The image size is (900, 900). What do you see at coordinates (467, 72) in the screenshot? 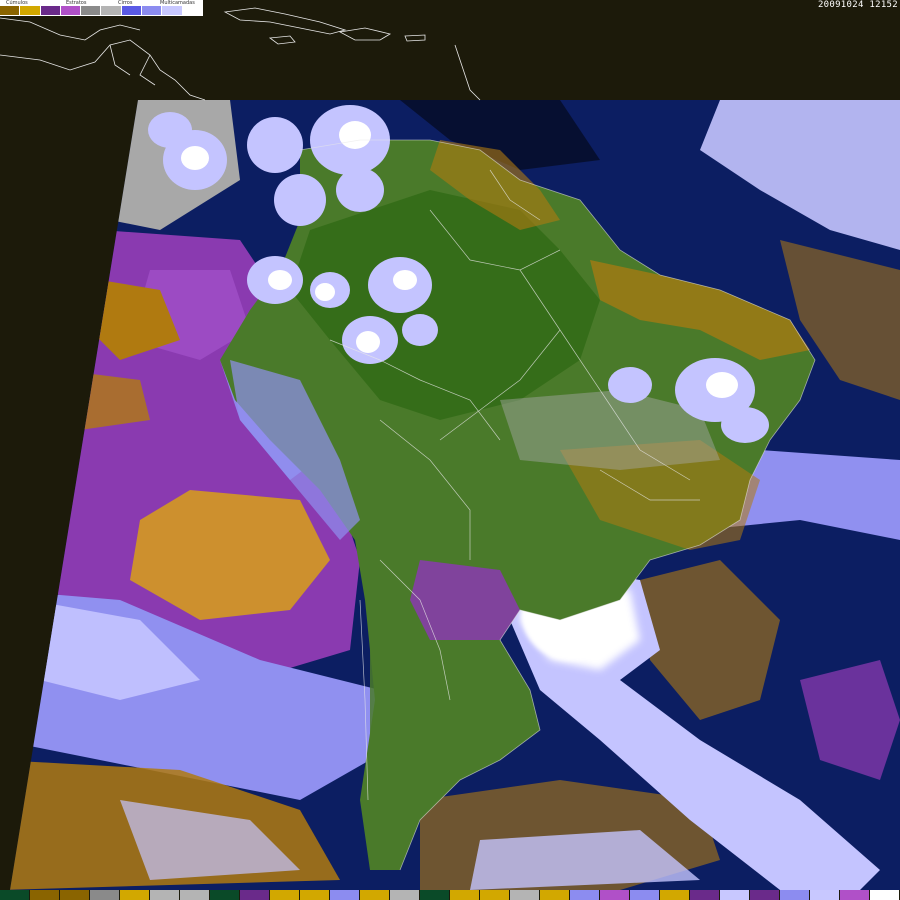
I see `lesser-antilles` at bounding box center [467, 72].